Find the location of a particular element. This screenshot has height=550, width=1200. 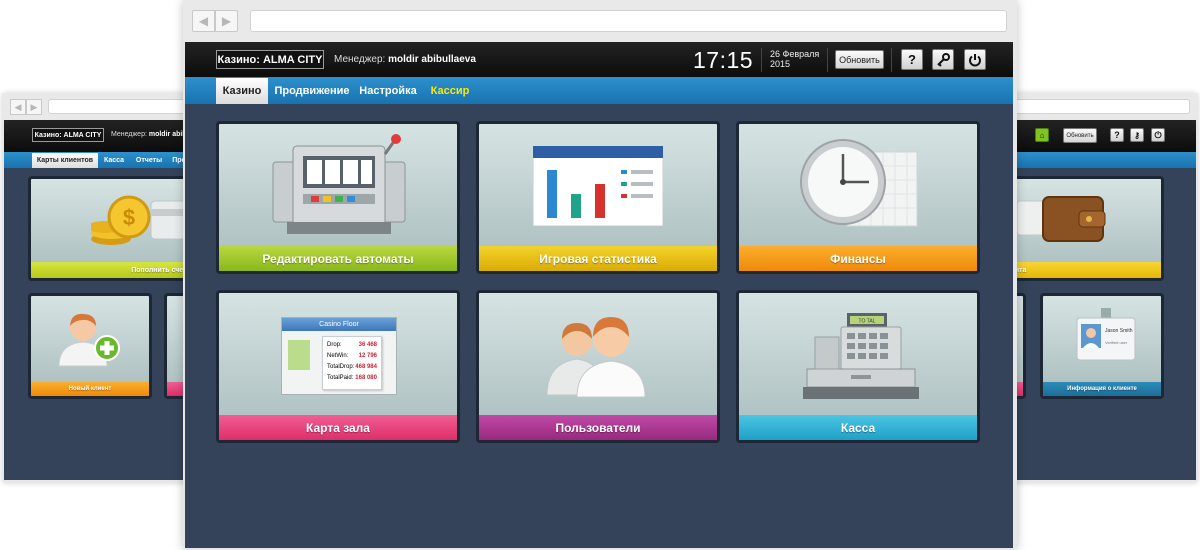

register-display-text: TO TAL is located at coordinates (867, 322).